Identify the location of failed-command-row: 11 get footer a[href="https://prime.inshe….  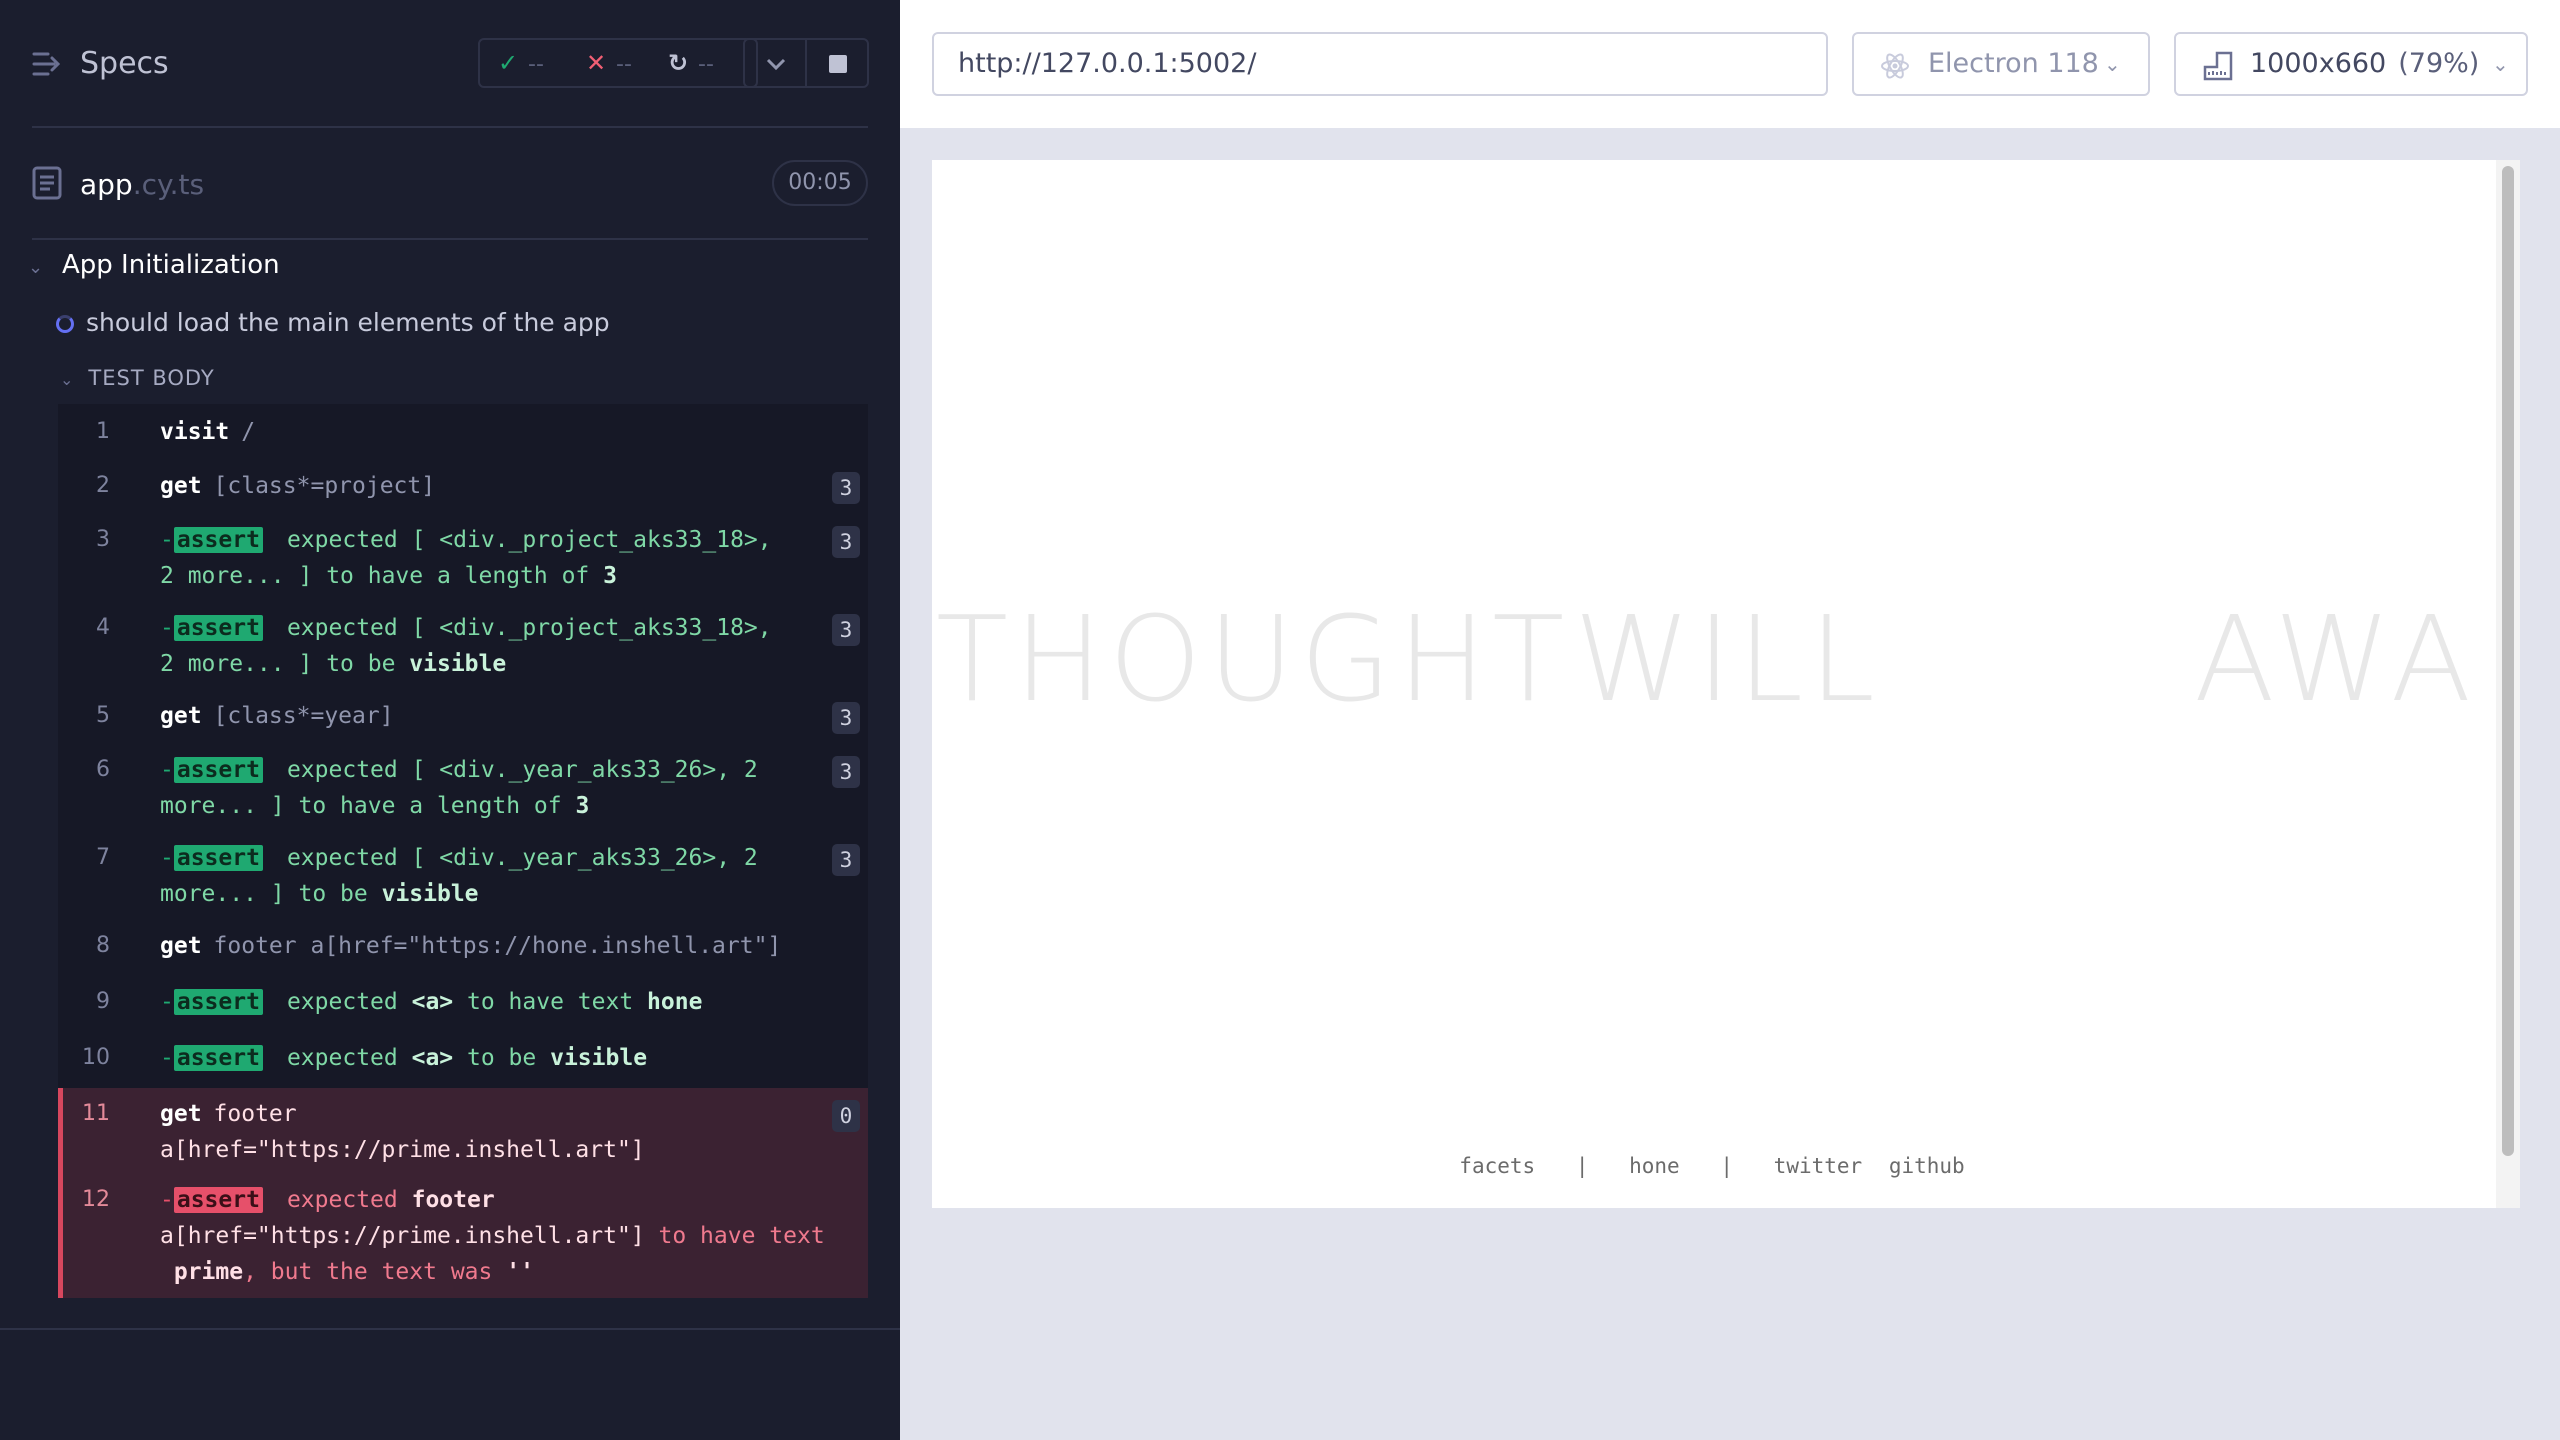
(463, 1132).